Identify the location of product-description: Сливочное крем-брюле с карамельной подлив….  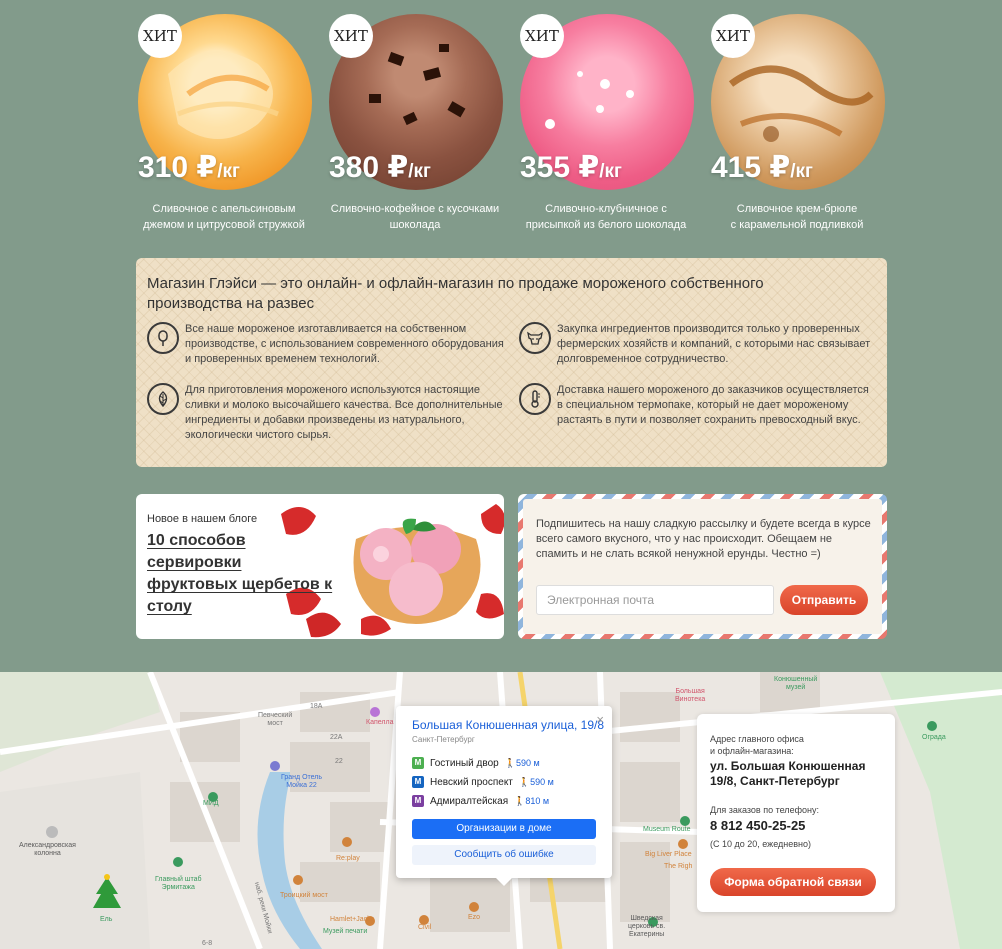
(797, 217).